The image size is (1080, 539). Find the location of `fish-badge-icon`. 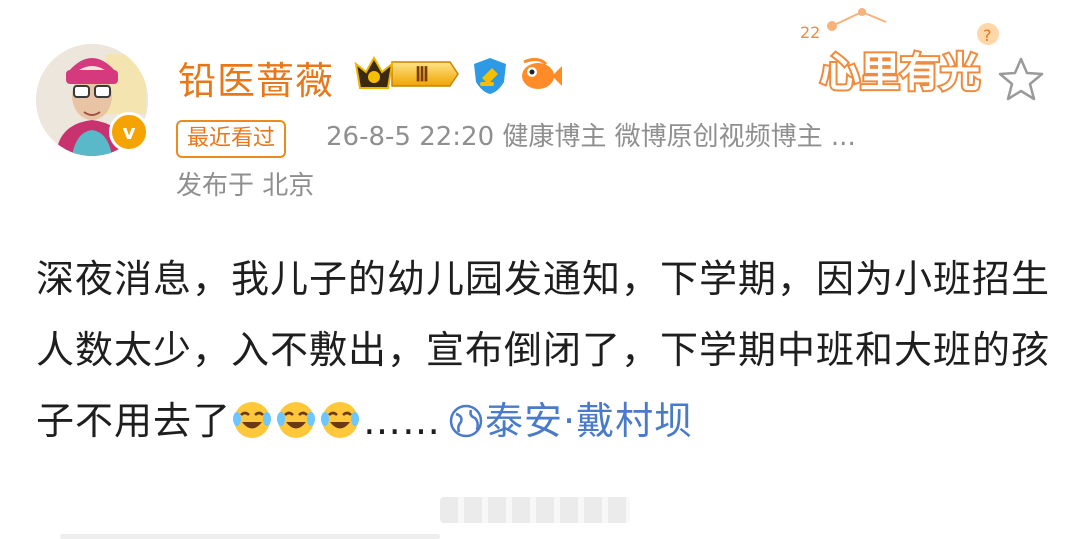

fish-badge-icon is located at coordinates (539, 74).